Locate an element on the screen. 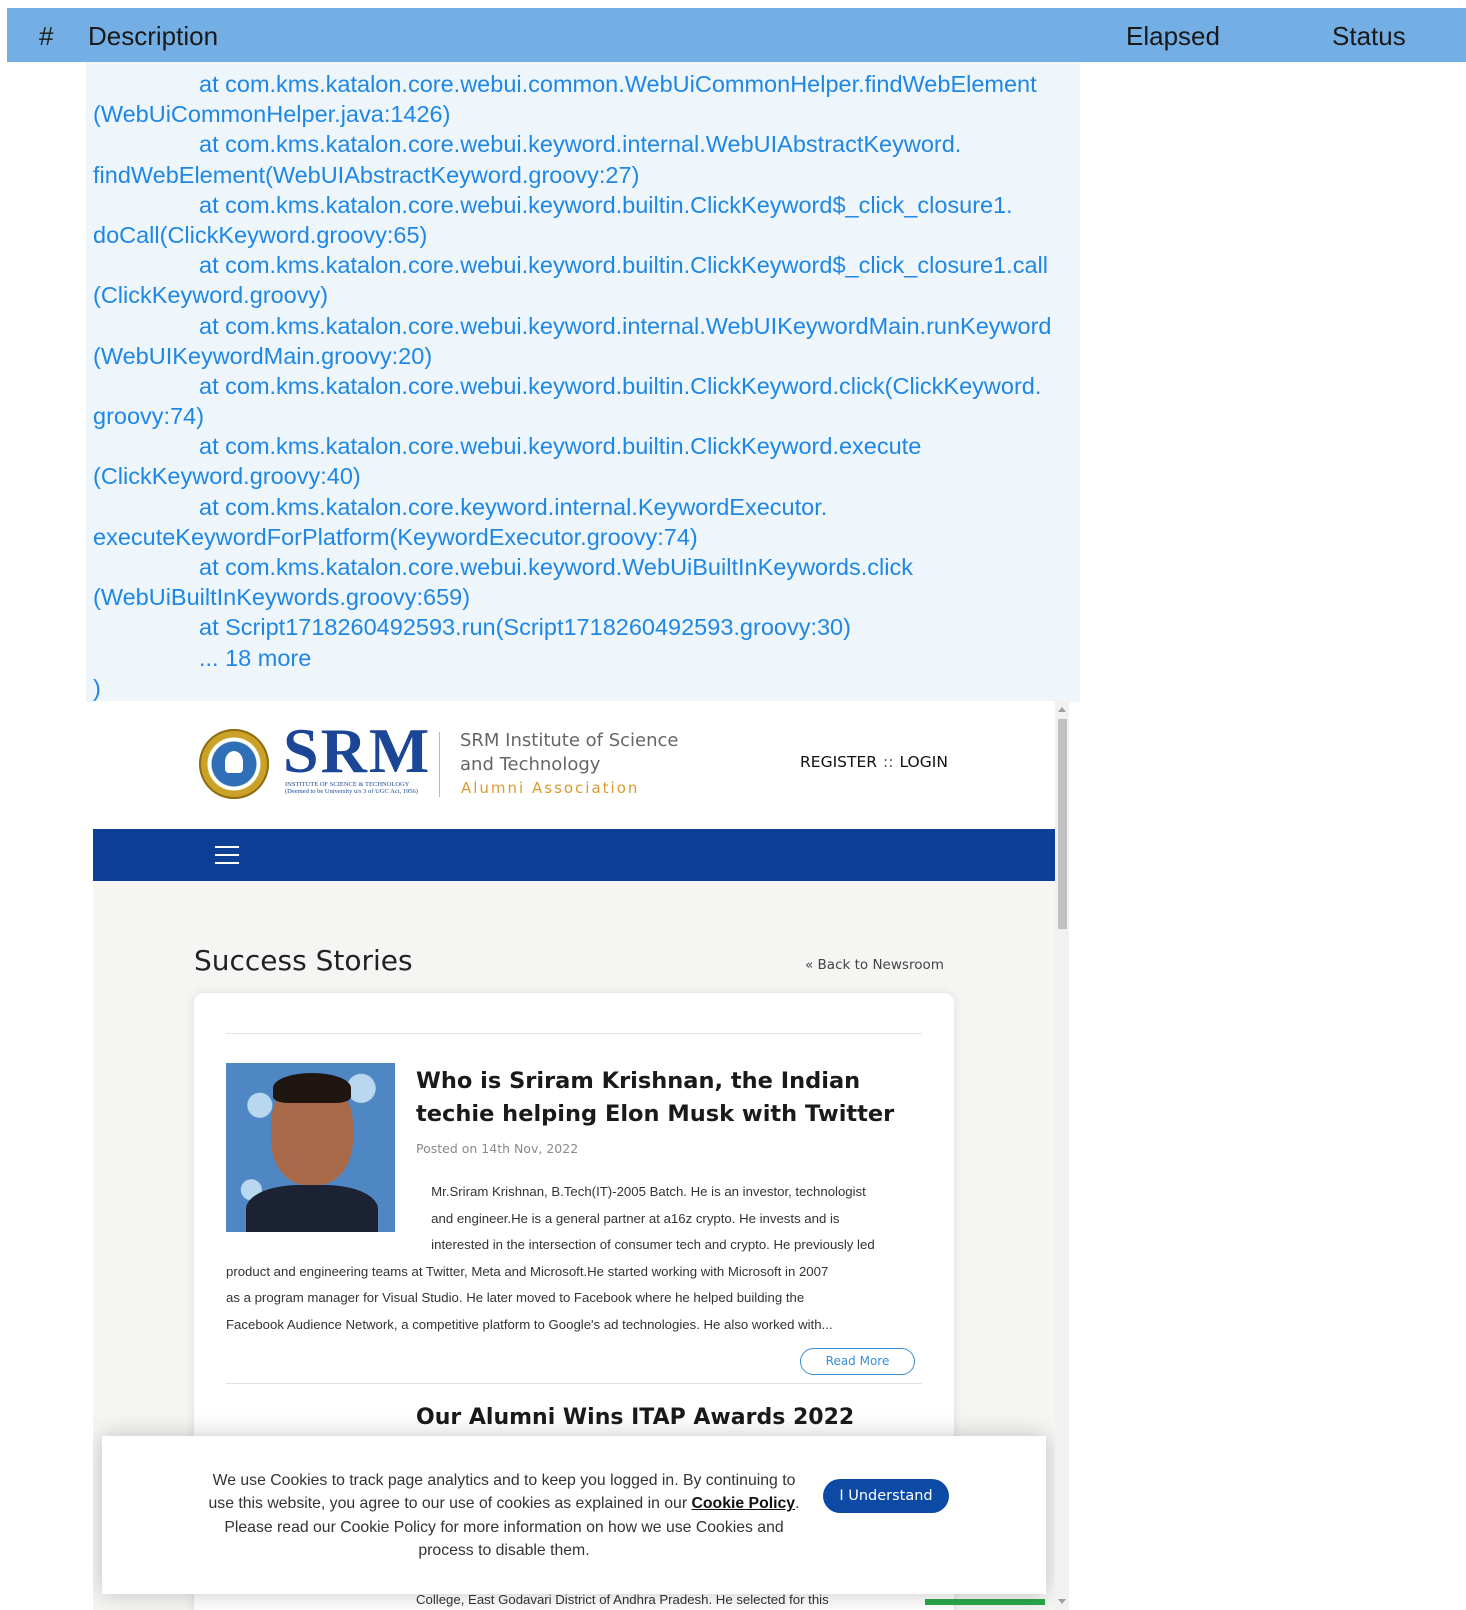  login-link: LOGIN is located at coordinates (923, 762).